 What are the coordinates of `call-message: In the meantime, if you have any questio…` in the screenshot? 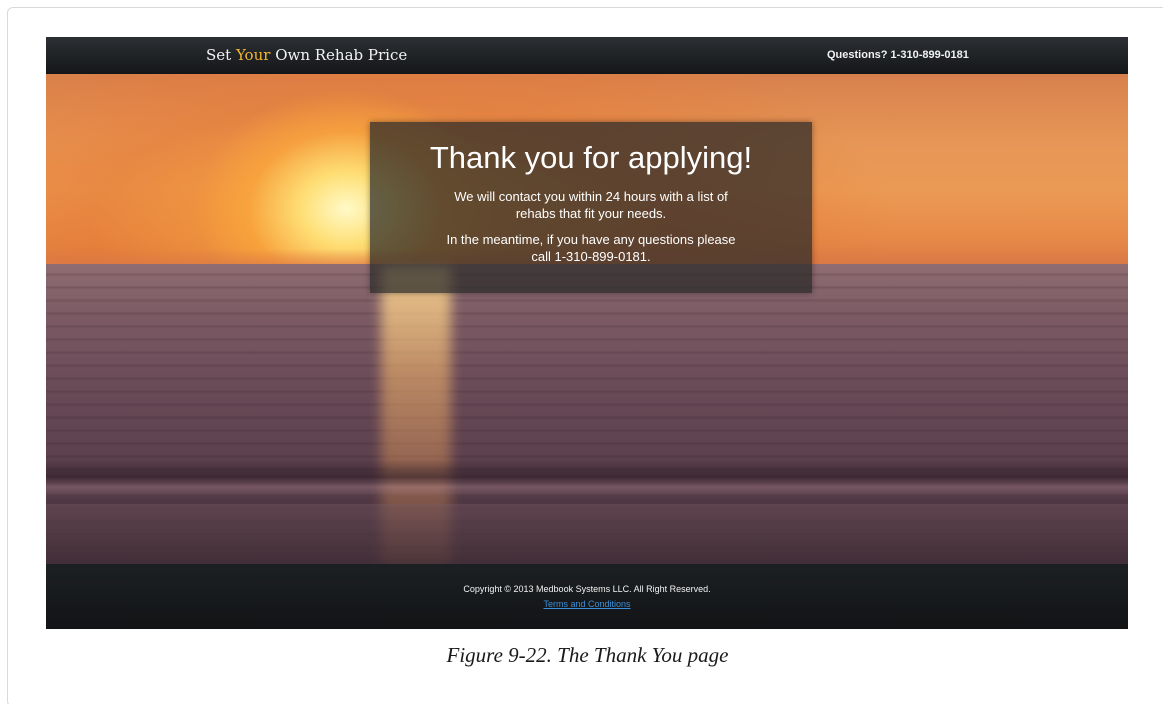 It's located at (591, 248).